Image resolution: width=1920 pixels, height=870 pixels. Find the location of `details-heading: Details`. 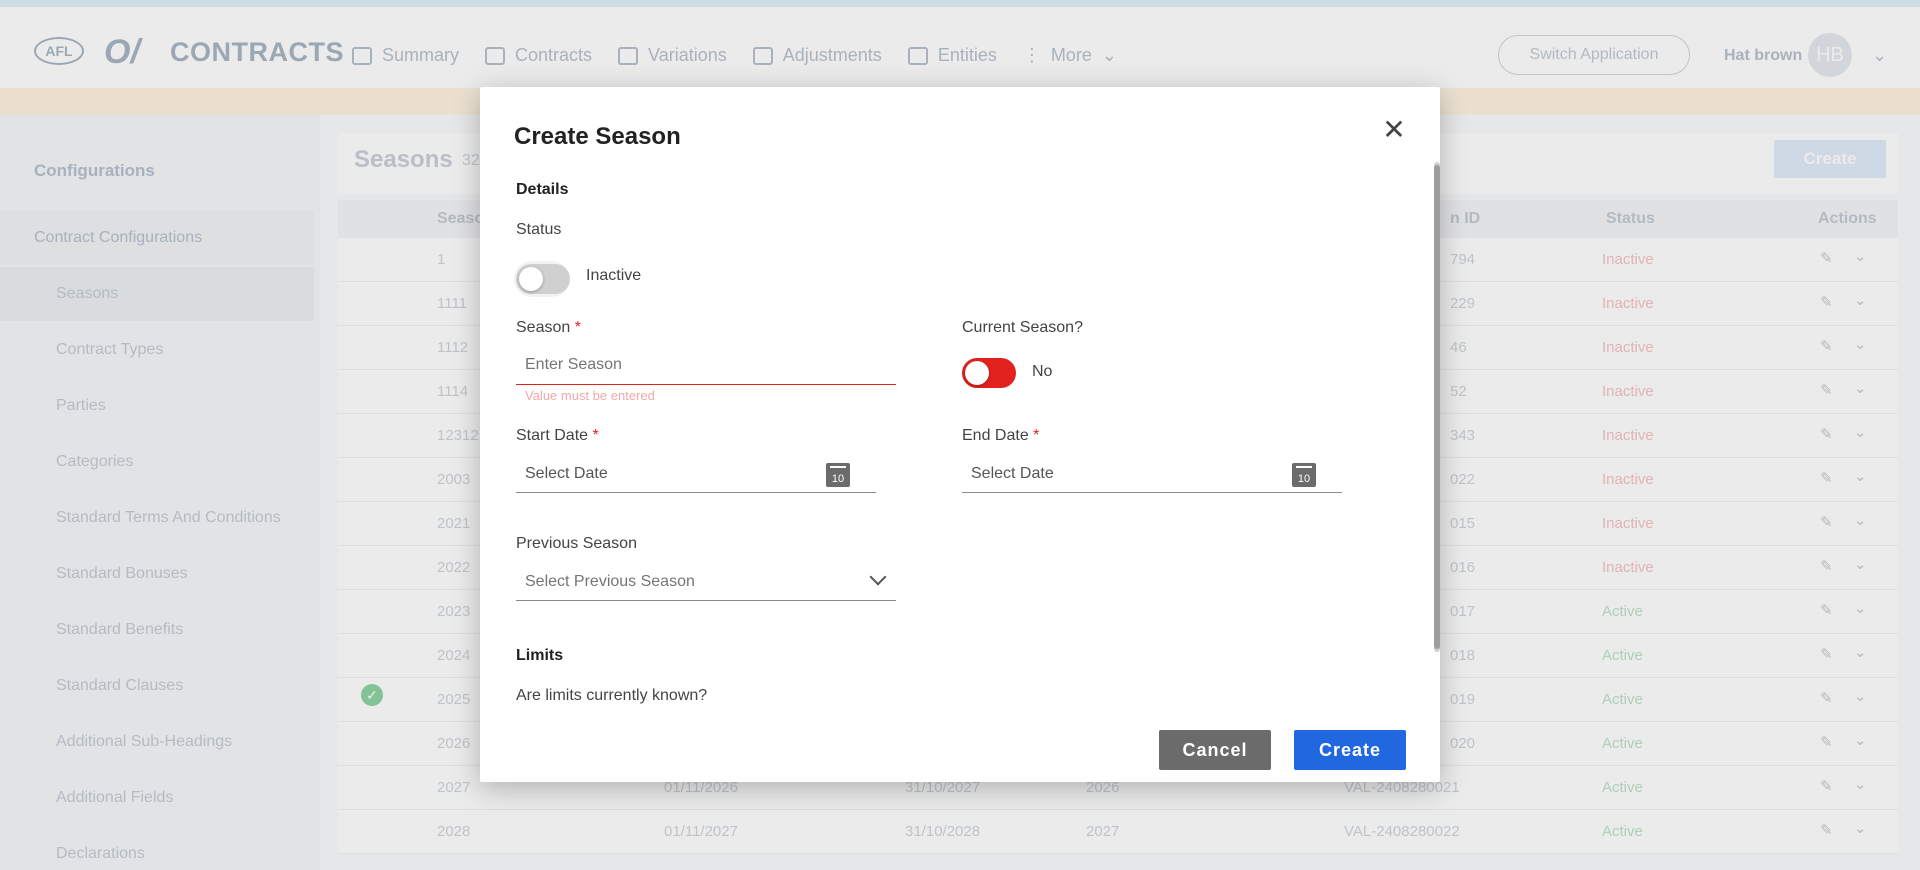

details-heading: Details is located at coordinates (542, 189).